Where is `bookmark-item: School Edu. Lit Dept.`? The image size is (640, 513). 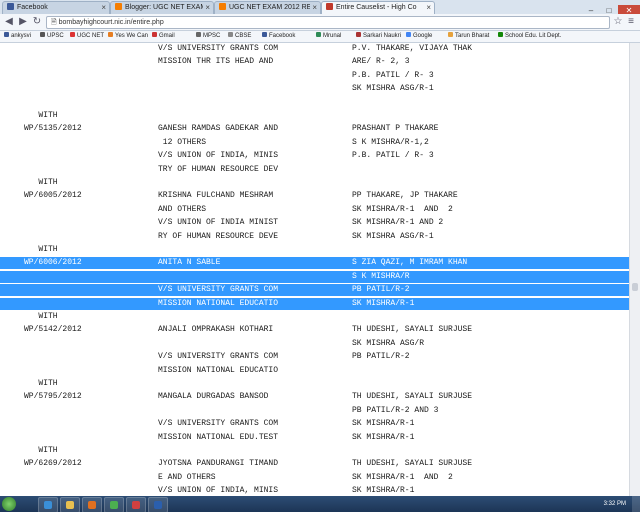
bookmark-item: School Edu. Lit Dept. is located at coordinates (529, 36).